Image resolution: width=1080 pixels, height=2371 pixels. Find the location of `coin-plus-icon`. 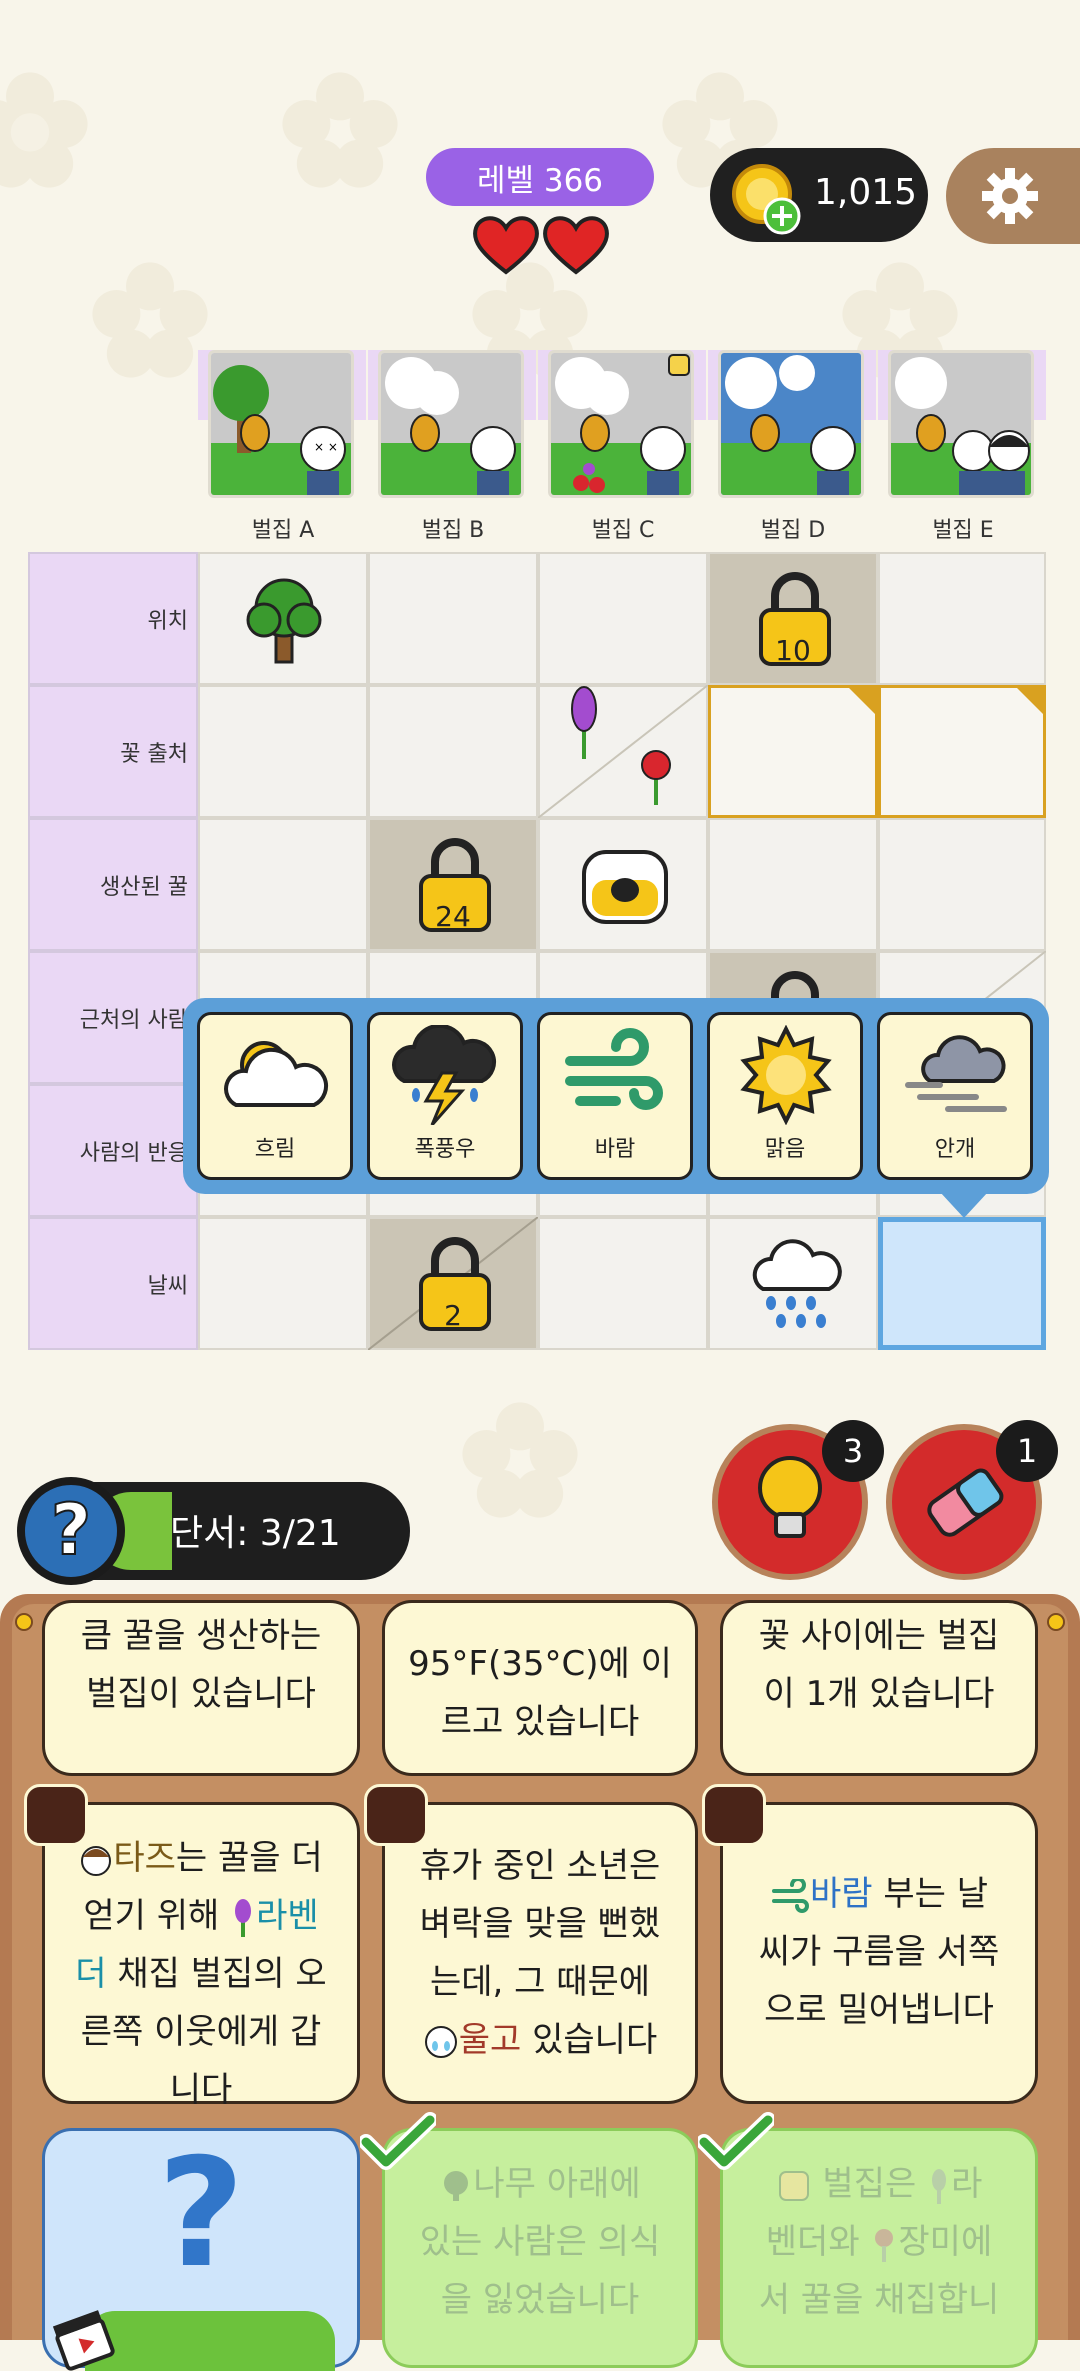

coin-plus-icon is located at coordinates (766, 199).